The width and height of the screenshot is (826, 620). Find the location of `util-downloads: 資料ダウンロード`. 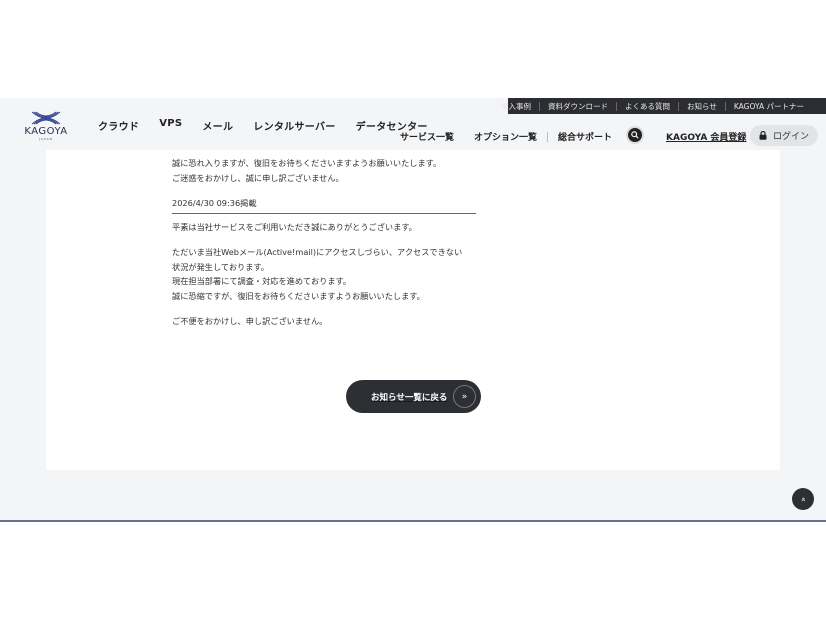

util-downloads: 資料ダウンロード is located at coordinates (577, 106).